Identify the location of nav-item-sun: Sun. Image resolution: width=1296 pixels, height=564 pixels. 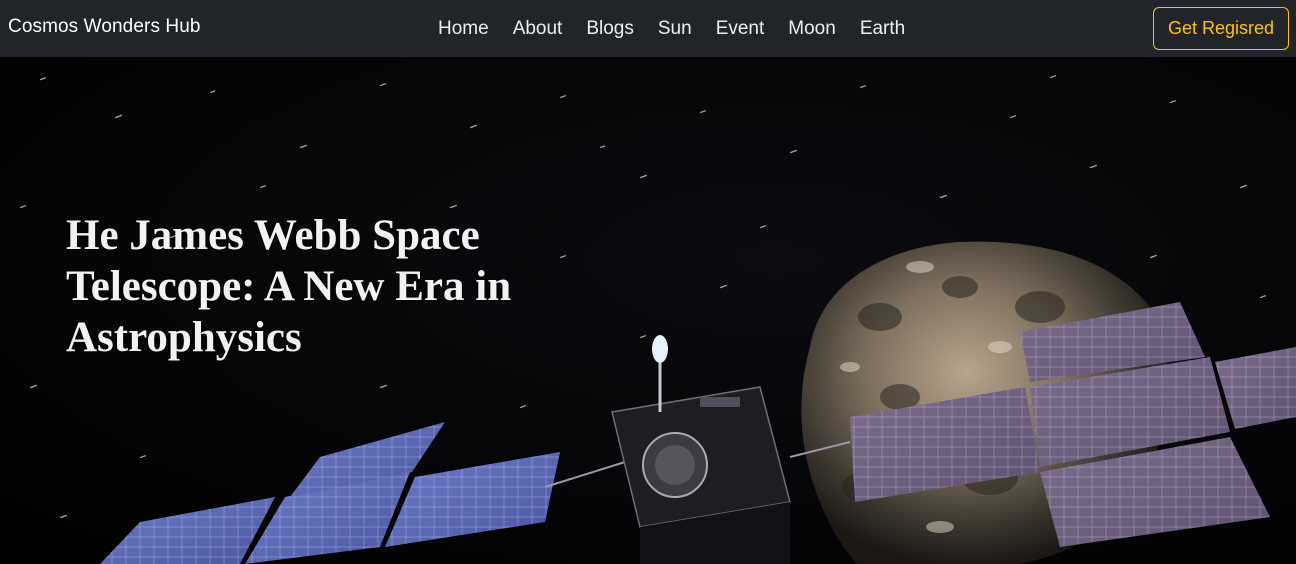
(675, 28).